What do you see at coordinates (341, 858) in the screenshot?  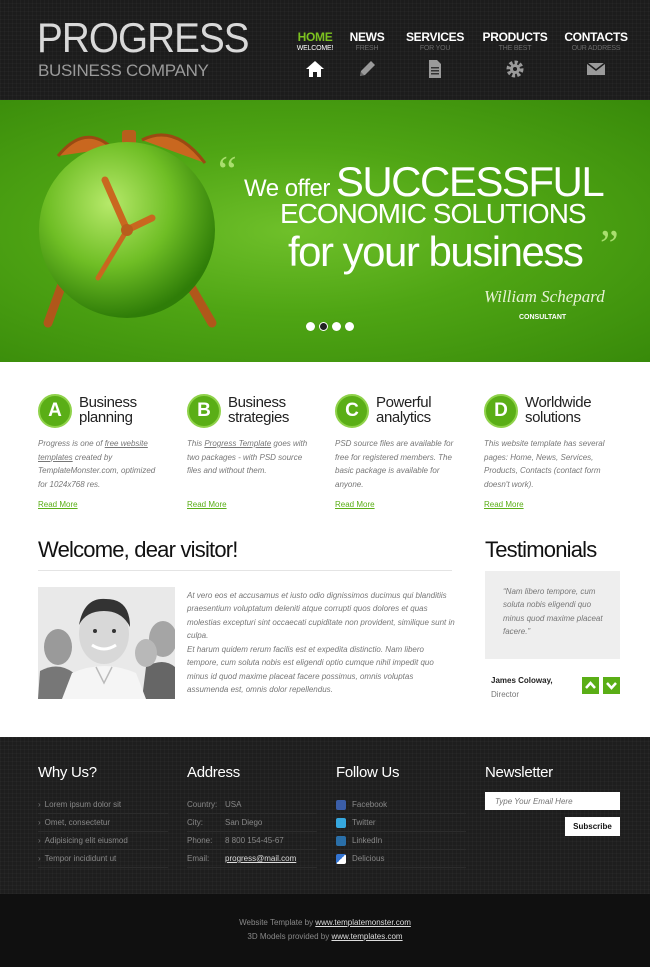 I see `delicious-icon` at bounding box center [341, 858].